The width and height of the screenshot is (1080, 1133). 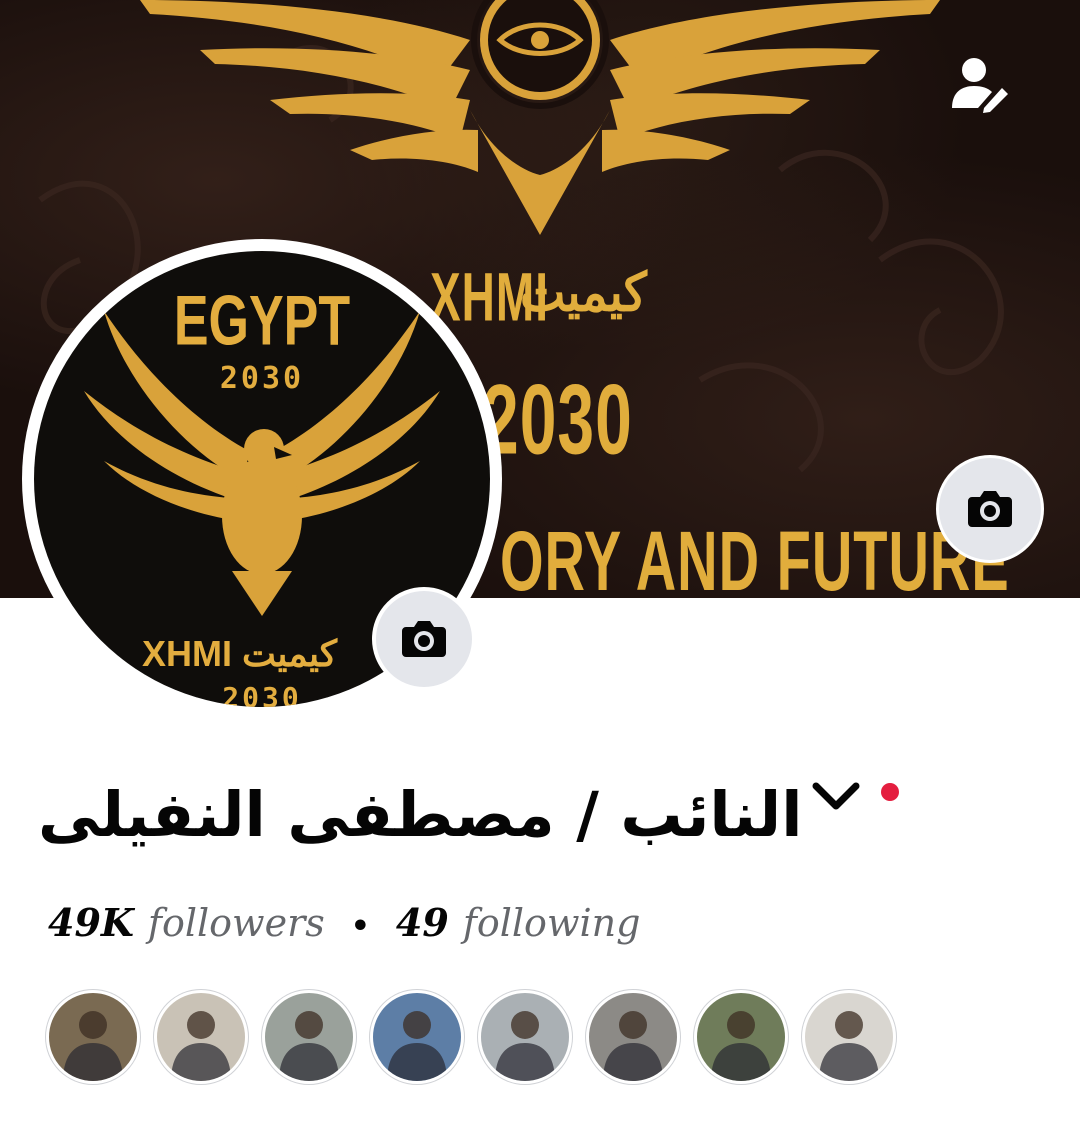 What do you see at coordinates (262, 378) in the screenshot?
I see `avatar-year-top: 2030` at bounding box center [262, 378].